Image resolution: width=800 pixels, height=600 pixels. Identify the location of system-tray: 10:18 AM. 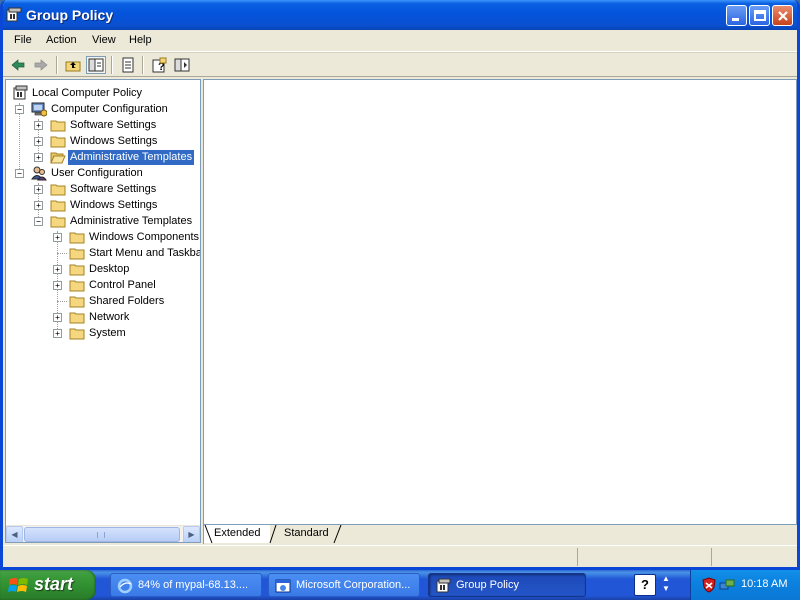
(745, 585).